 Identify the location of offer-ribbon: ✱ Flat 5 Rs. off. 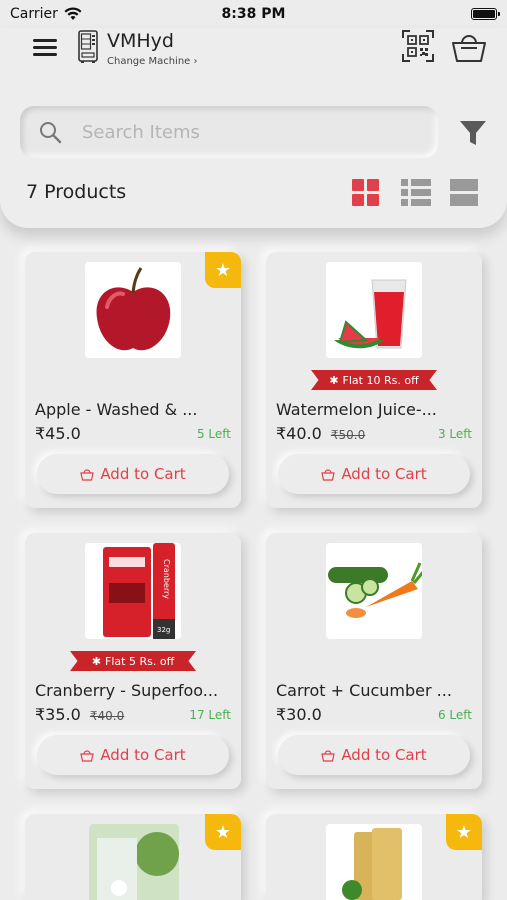
(133, 661).